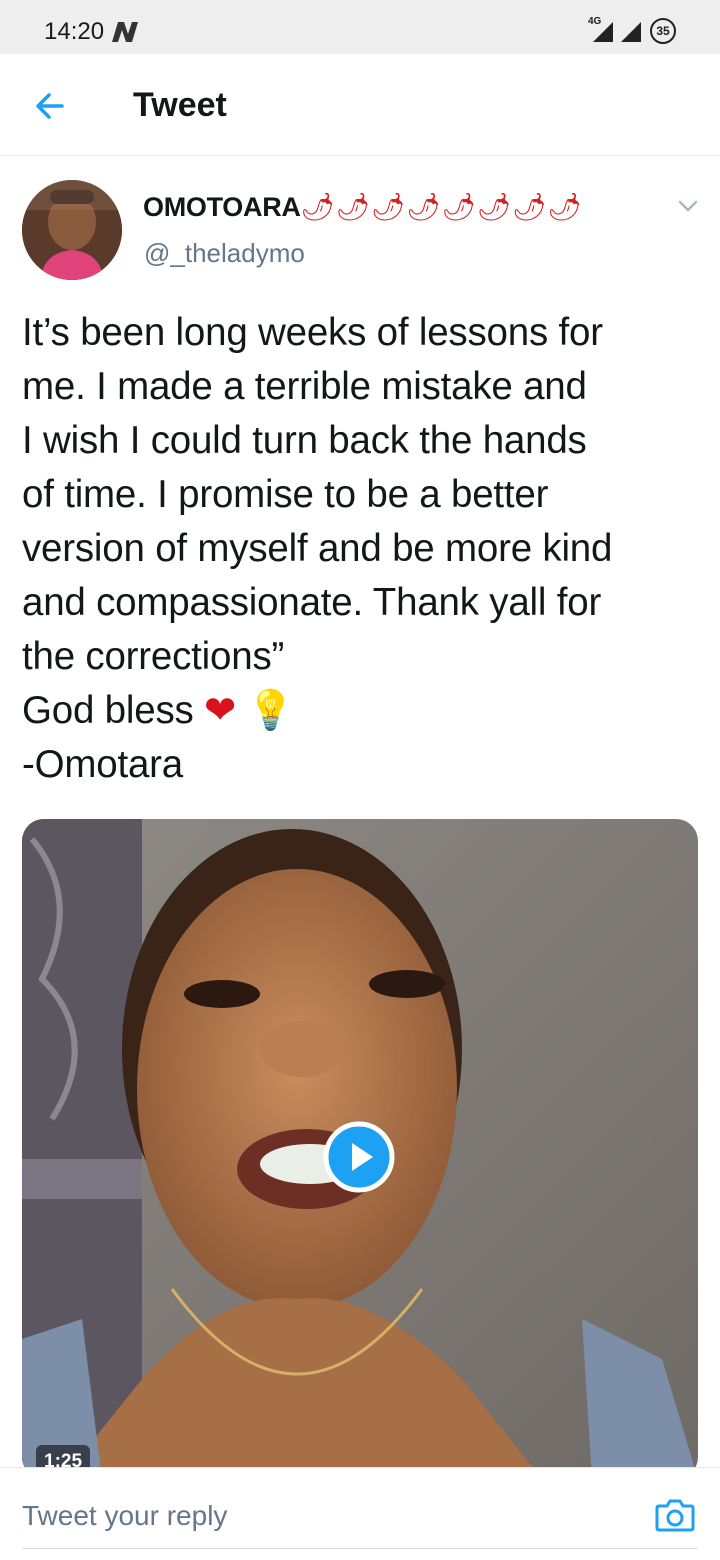 Image resolution: width=720 pixels, height=1560 pixels. Describe the element at coordinates (304, 386) in the screenshot. I see `tweet-text-line: me. I made a terrible mistake and` at that location.